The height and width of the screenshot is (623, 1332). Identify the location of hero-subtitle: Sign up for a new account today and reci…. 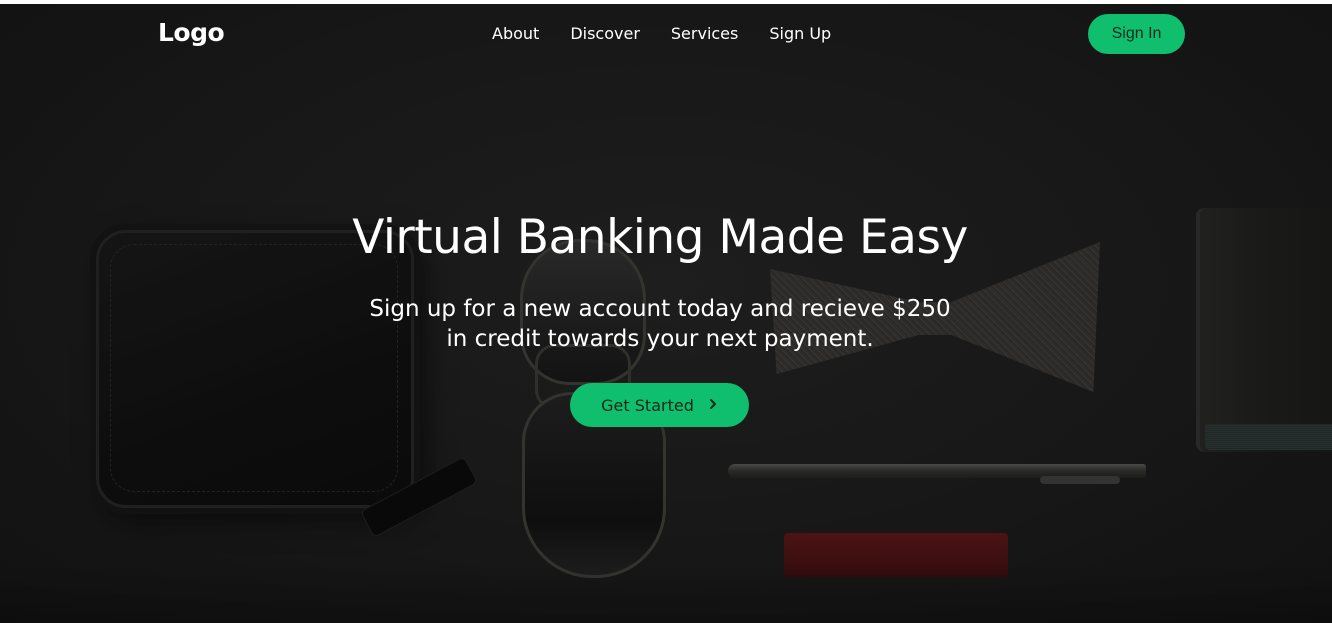
(663, 324).